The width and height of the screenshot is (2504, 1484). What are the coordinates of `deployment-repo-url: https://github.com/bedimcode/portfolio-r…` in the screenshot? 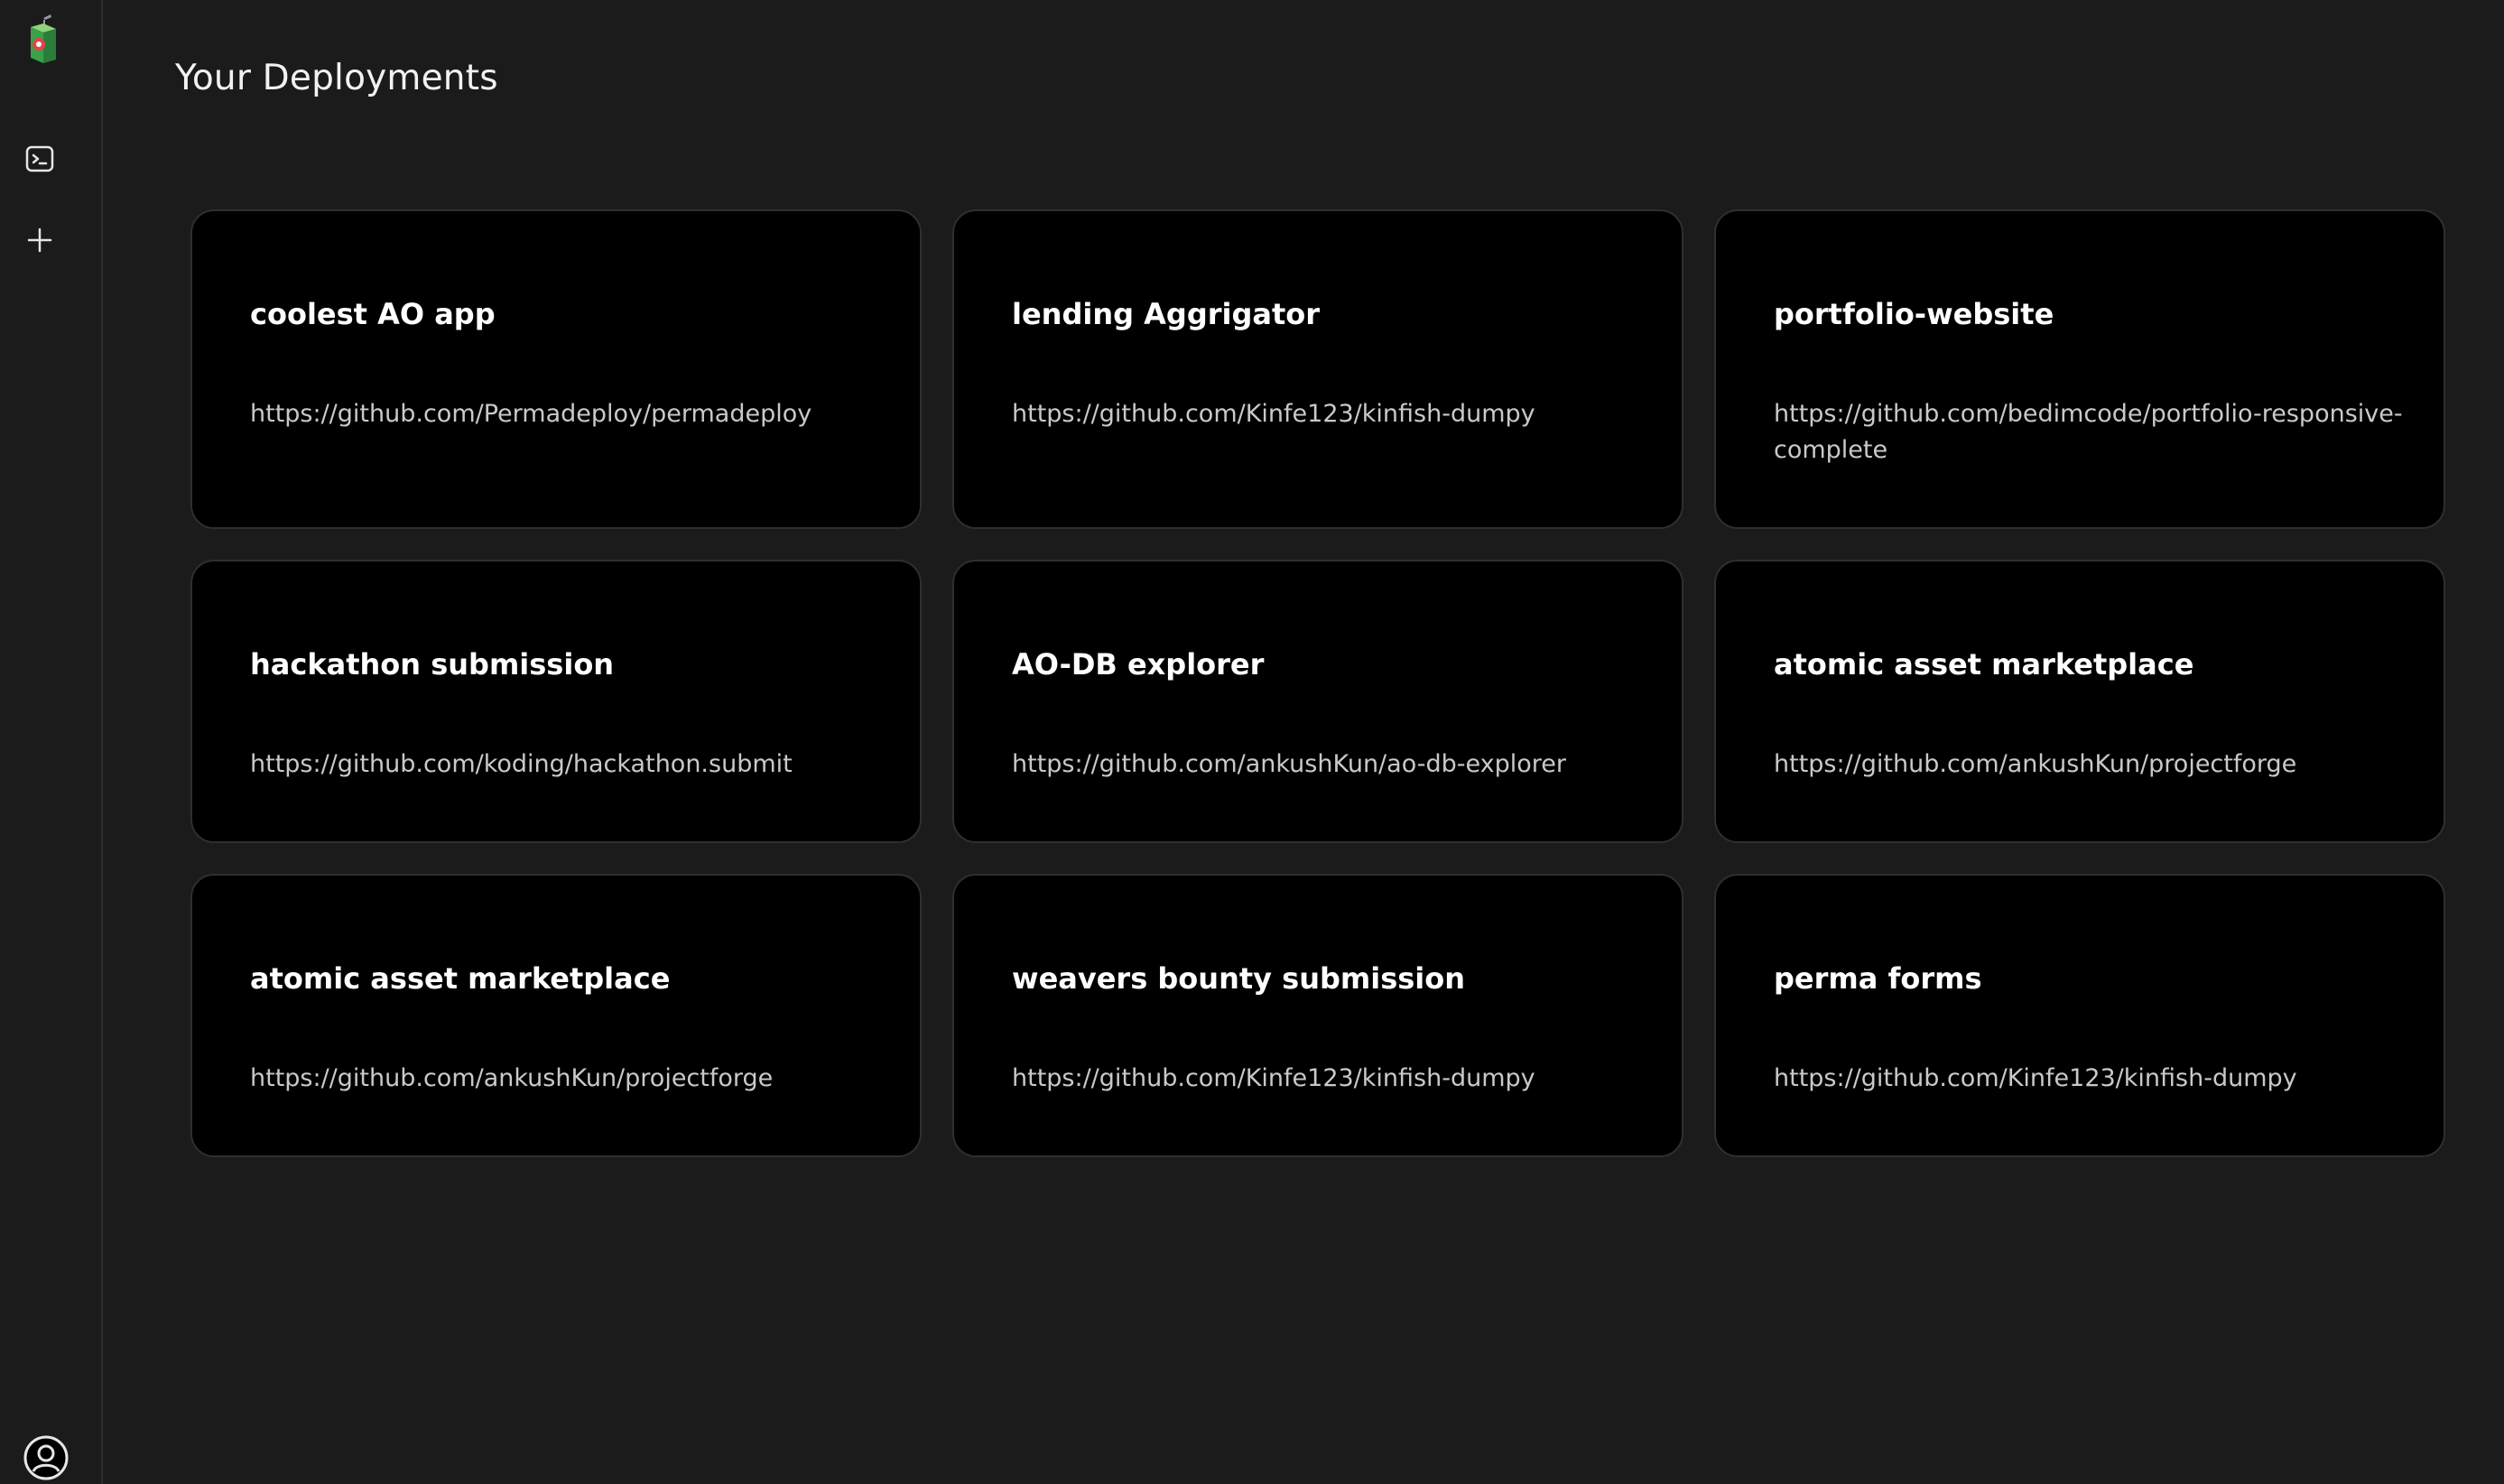 It's located at (2088, 432).